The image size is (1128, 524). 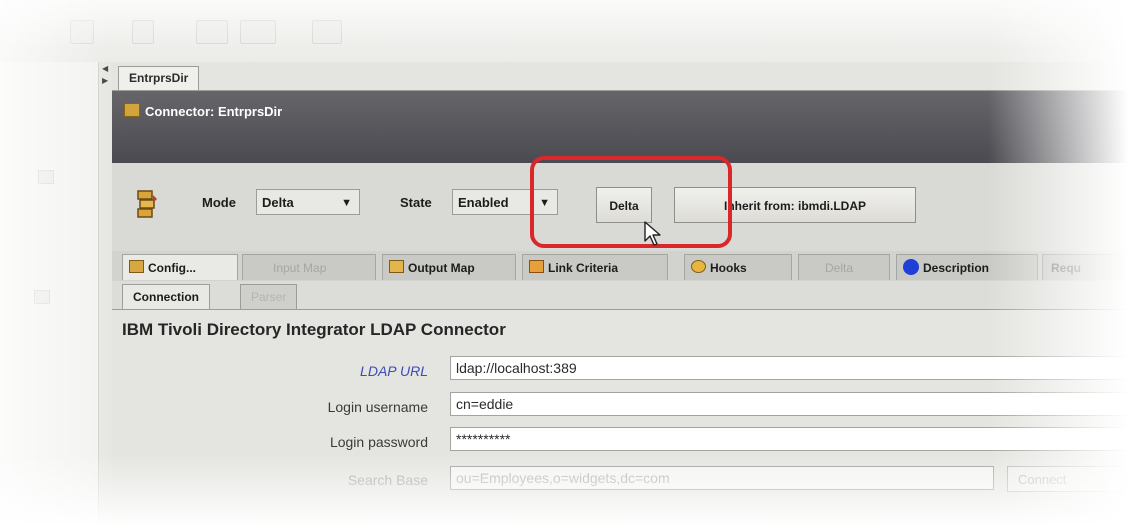 What do you see at coordinates (1085, 267) in the screenshot?
I see `tab-requires: Requ` at bounding box center [1085, 267].